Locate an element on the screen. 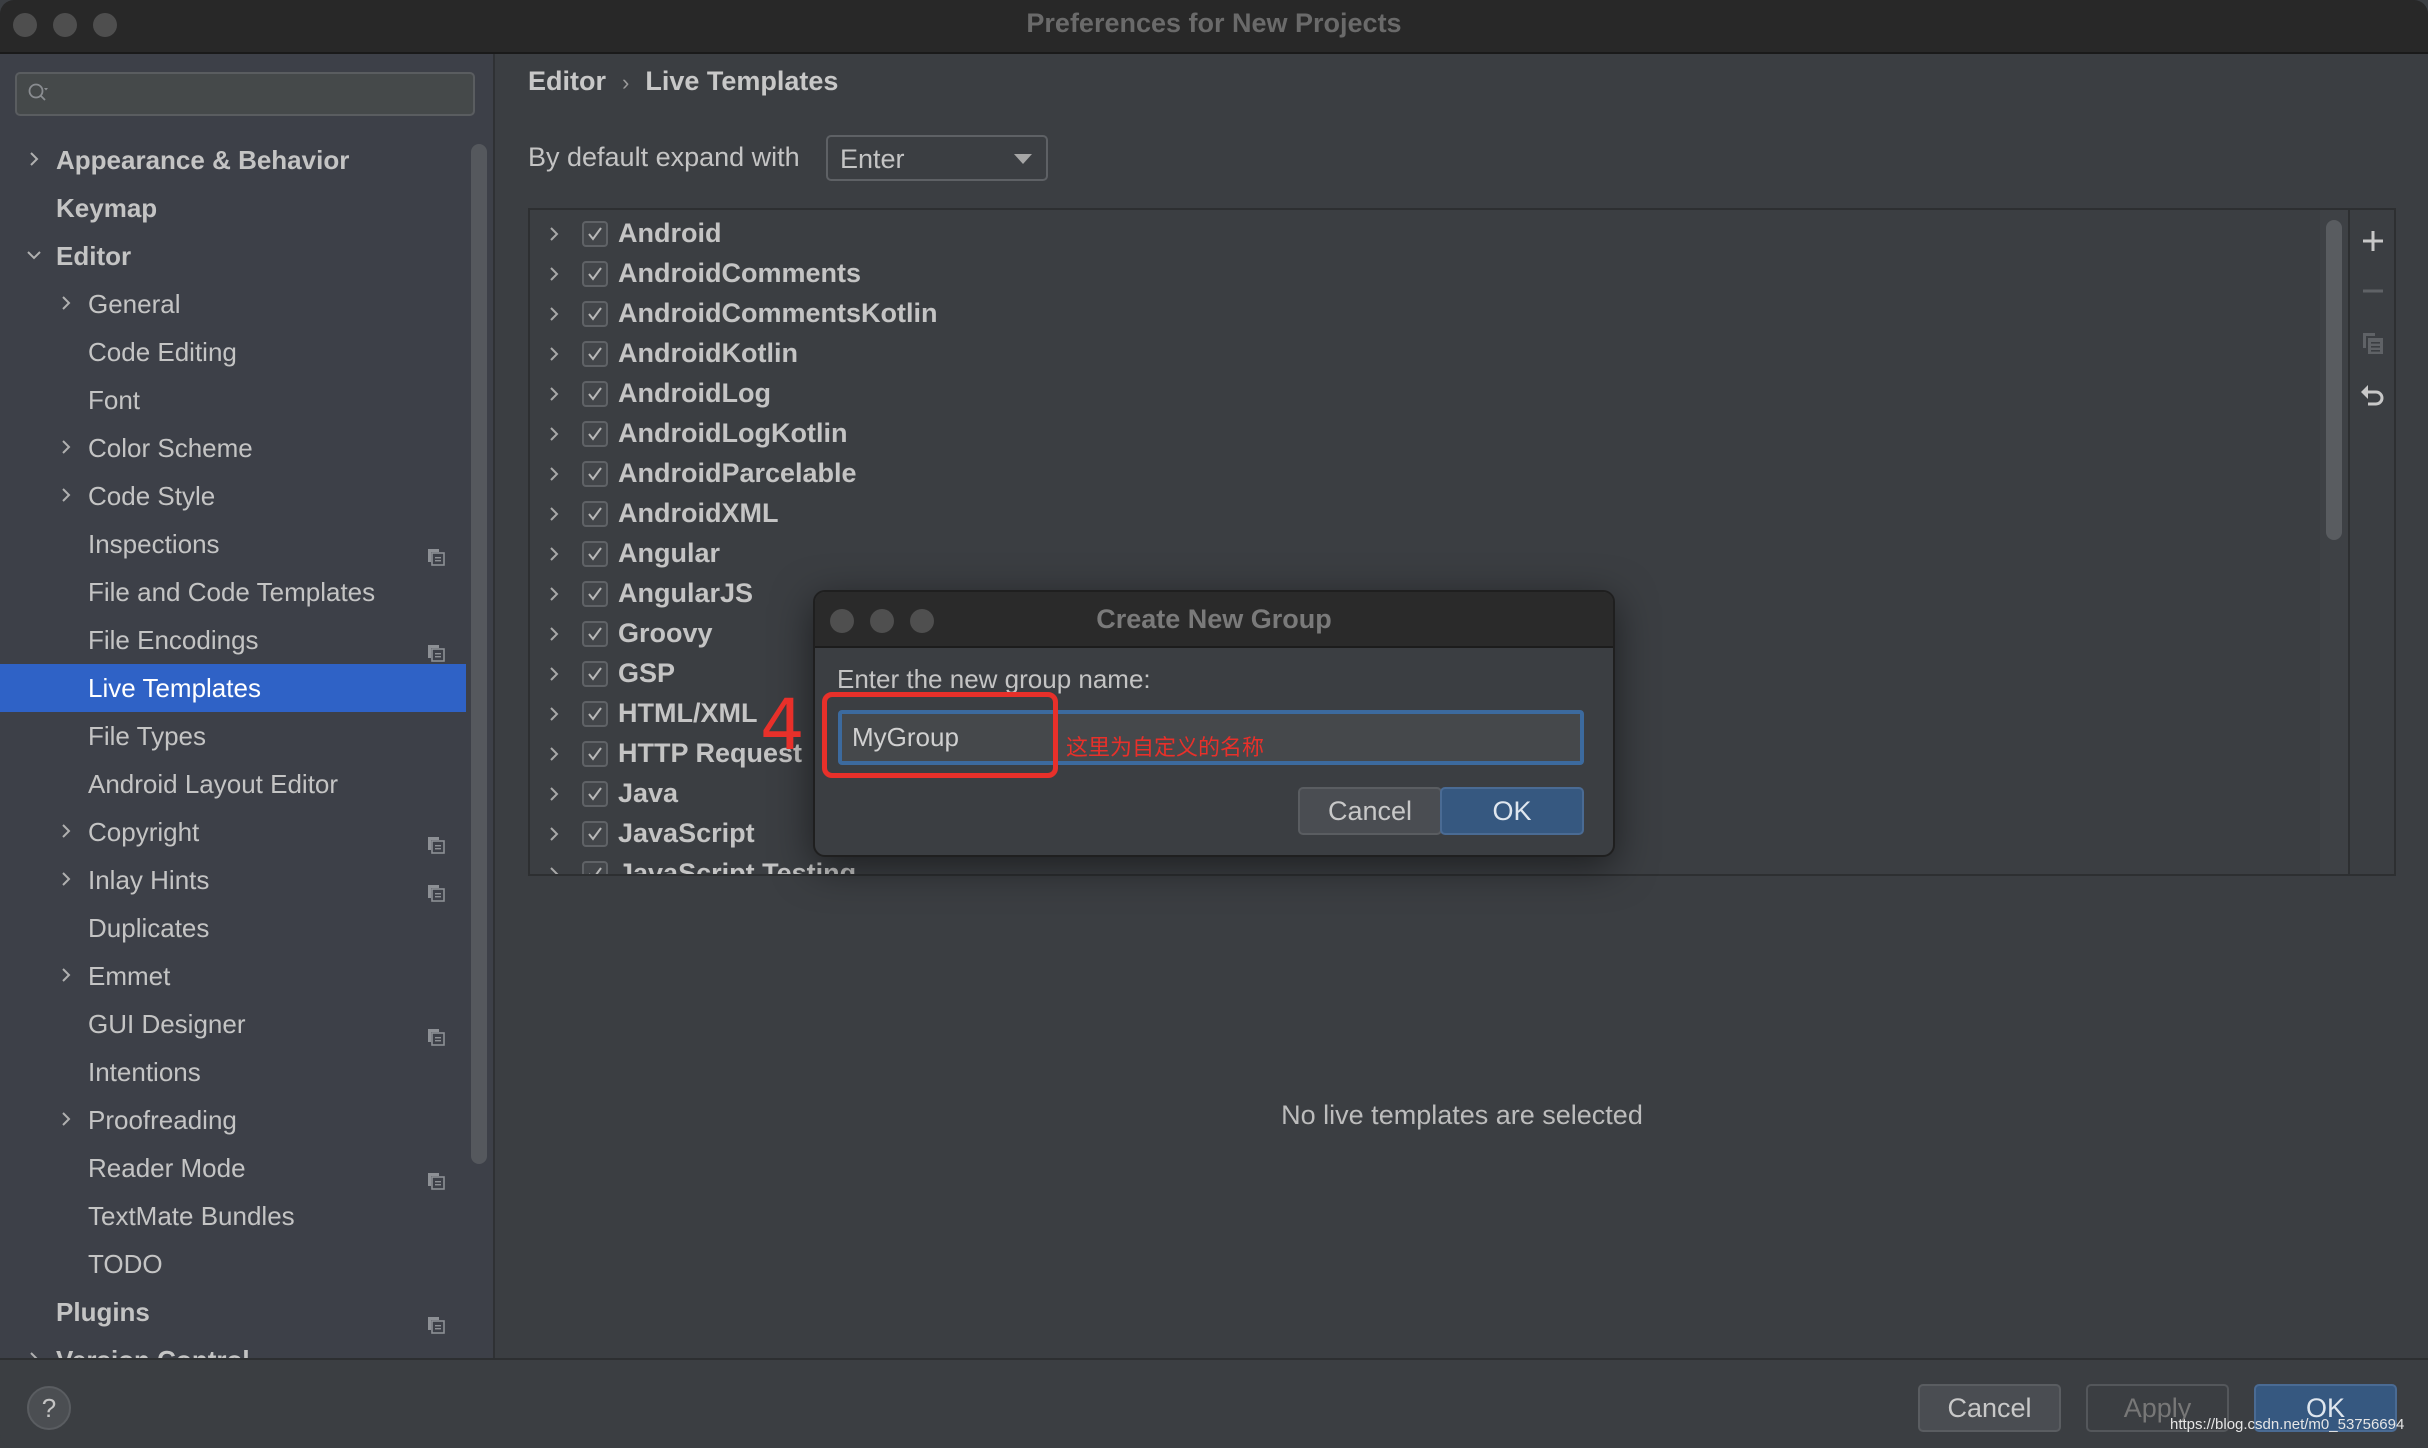 Image resolution: width=2428 pixels, height=1448 pixels. sidebar-item-reader-mode: Reader Mode is located at coordinates (233, 1168).